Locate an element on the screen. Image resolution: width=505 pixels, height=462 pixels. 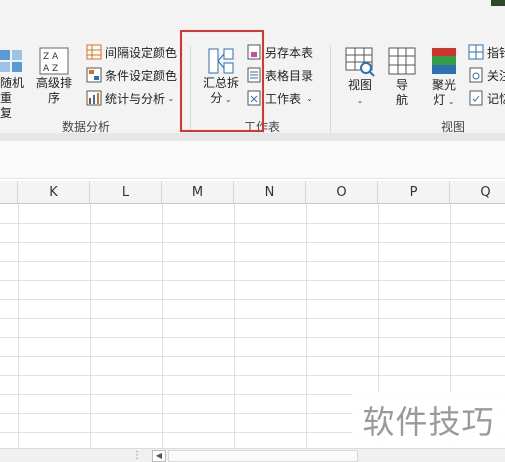
ribbon-bottom-band is located at coordinates (252, 137).